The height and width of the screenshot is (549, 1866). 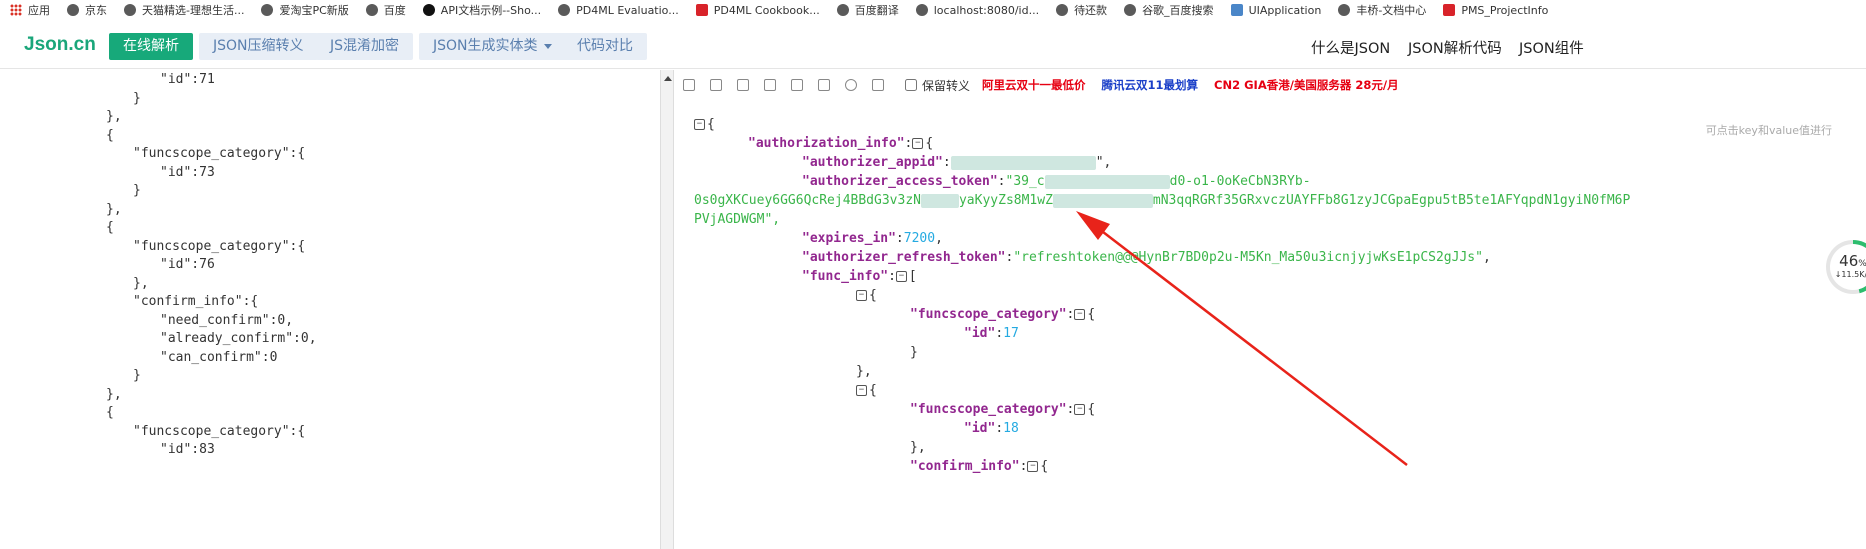 What do you see at coordinates (1248, 343) in the screenshot?
I see `arrow-shaft` at bounding box center [1248, 343].